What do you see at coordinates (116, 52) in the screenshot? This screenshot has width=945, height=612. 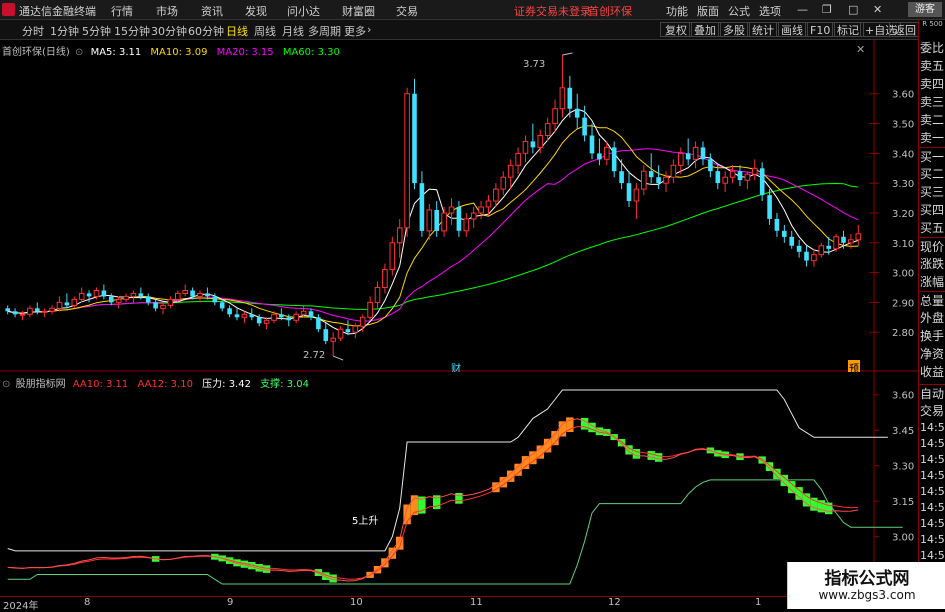 I see `ma5-legend: MA5: 3.11` at bounding box center [116, 52].